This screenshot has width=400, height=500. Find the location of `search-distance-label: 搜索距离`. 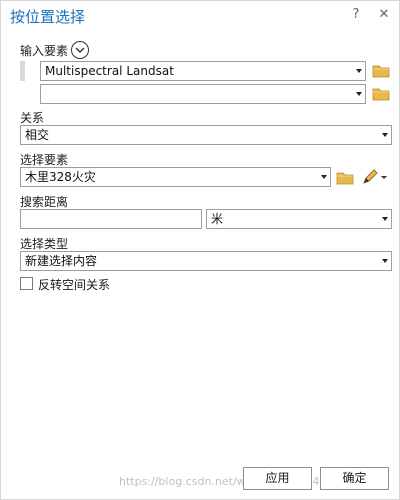

search-distance-label: 搜索距离 is located at coordinates (44, 202).